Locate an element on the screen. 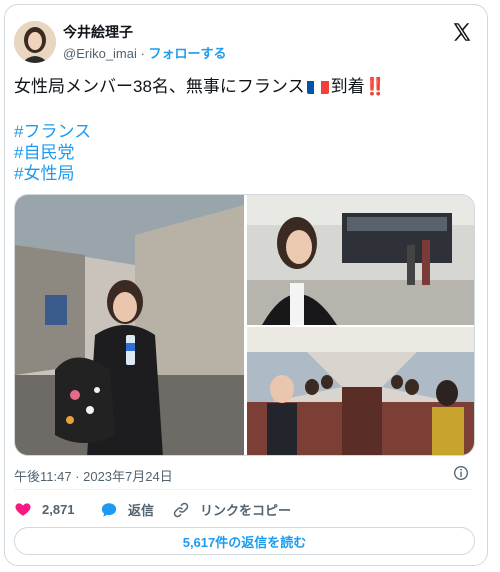 This screenshot has height=572, width=500. hashtag-women-bureau: #女性局 is located at coordinates (52, 173).